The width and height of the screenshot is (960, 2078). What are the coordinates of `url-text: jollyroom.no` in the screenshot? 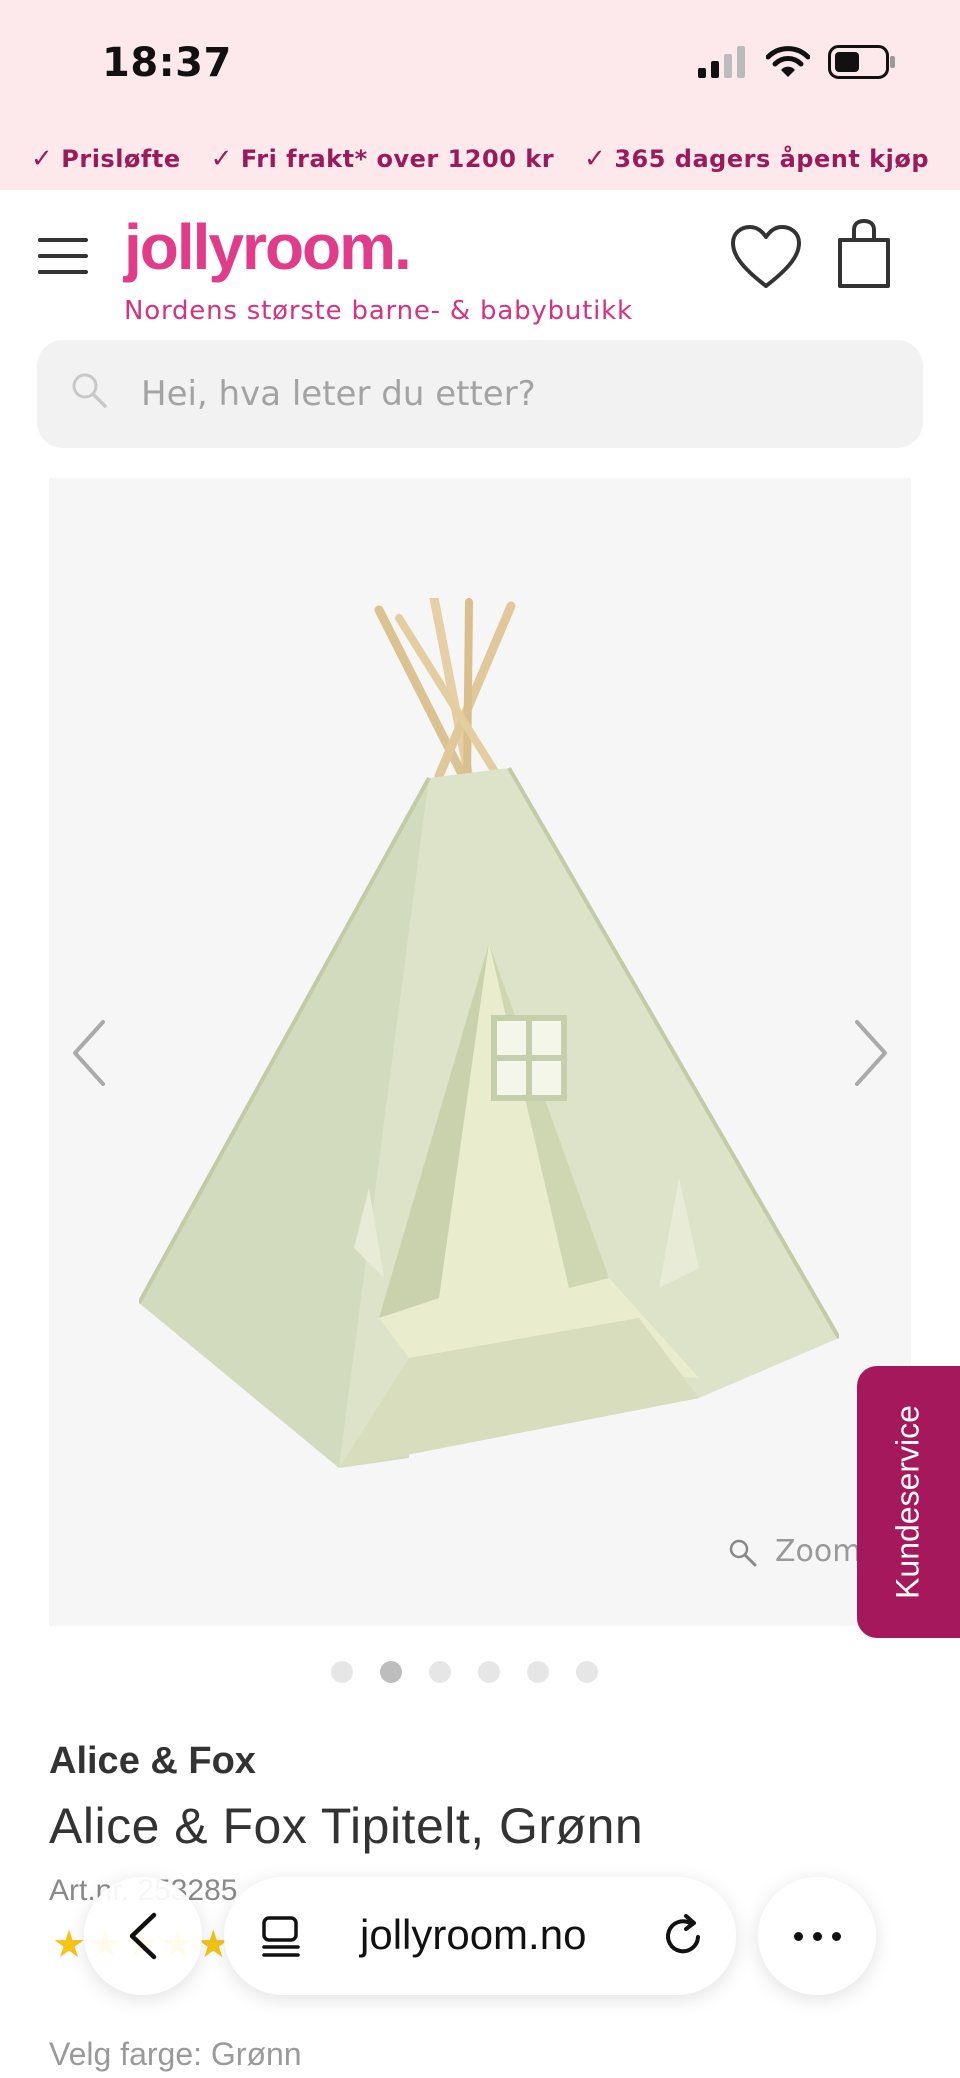 It's located at (473, 1935).